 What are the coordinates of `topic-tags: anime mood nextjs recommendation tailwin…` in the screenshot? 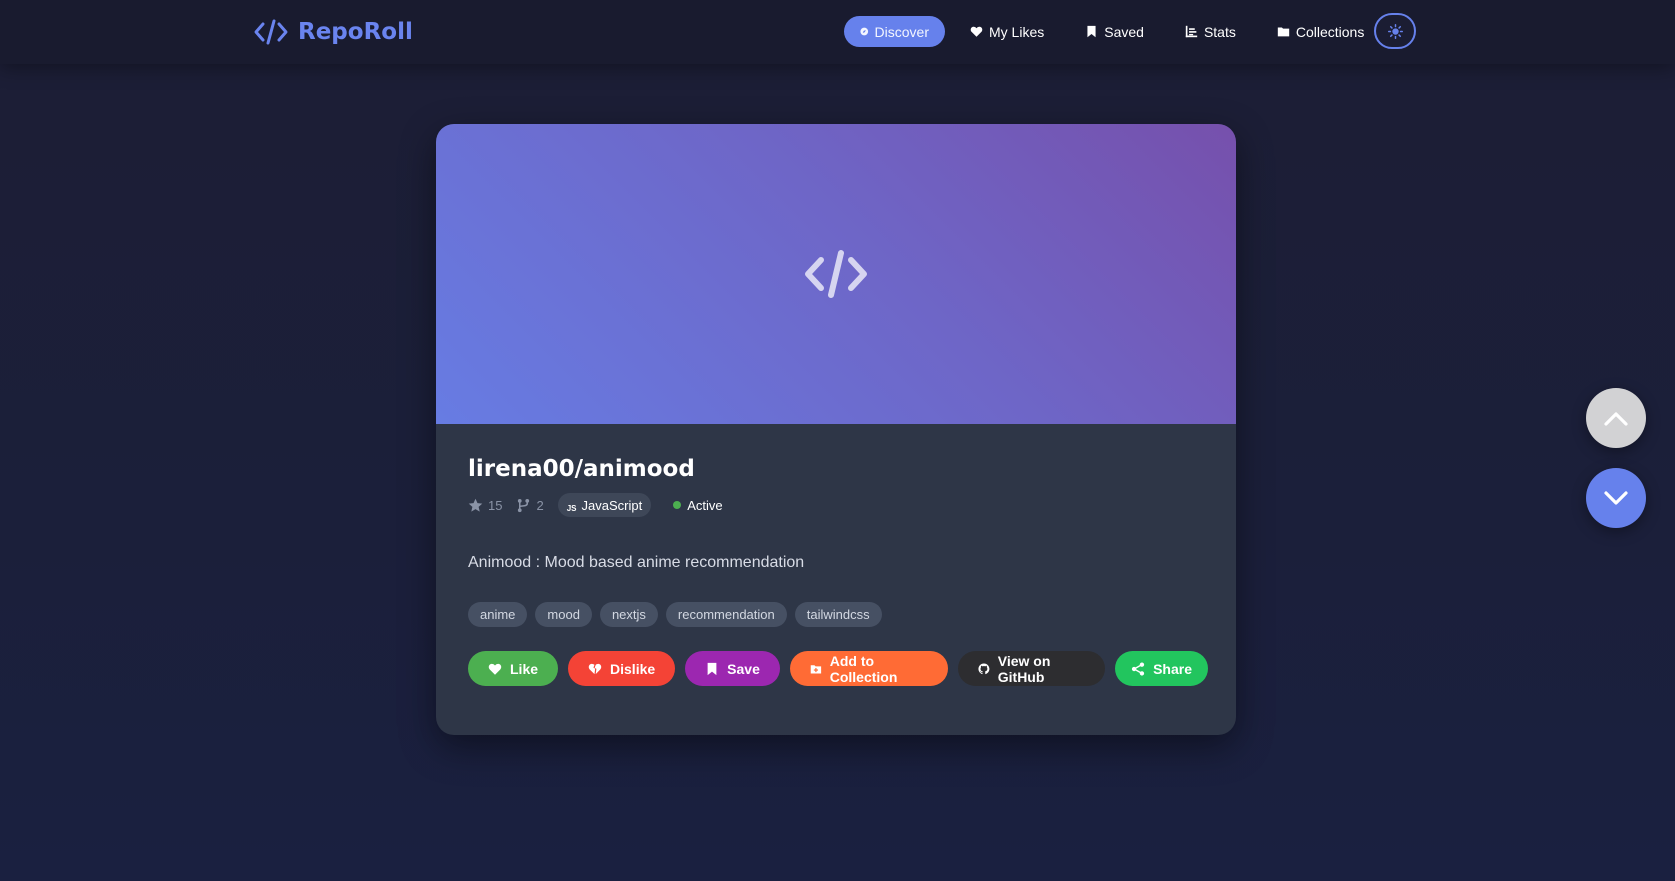 It's located at (838, 614).